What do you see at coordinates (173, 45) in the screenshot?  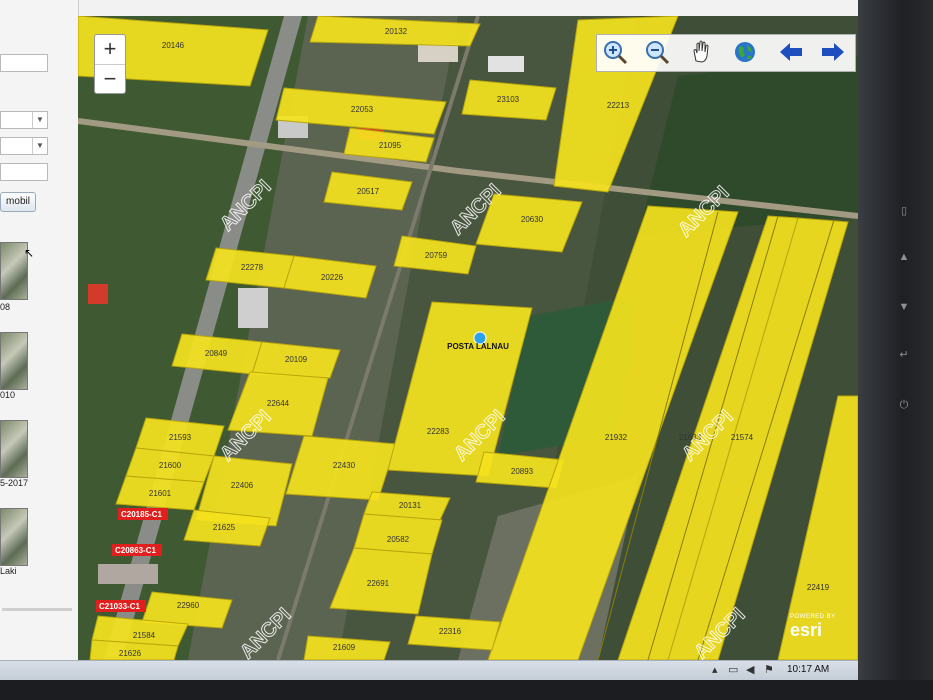 I see `parcel-number-label: 20146` at bounding box center [173, 45].